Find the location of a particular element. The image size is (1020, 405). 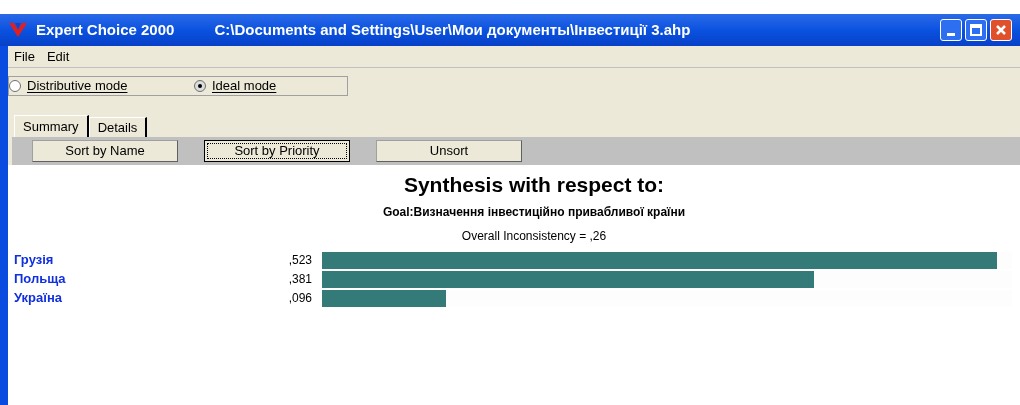

logo-icon is located at coordinates (18, 30).